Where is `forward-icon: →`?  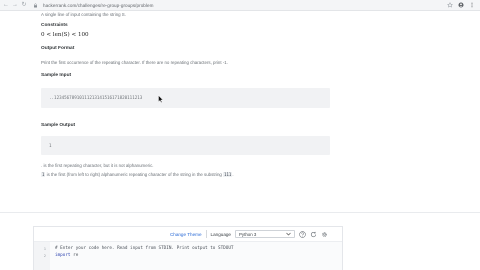
forward-icon: → is located at coordinates (15, 5).